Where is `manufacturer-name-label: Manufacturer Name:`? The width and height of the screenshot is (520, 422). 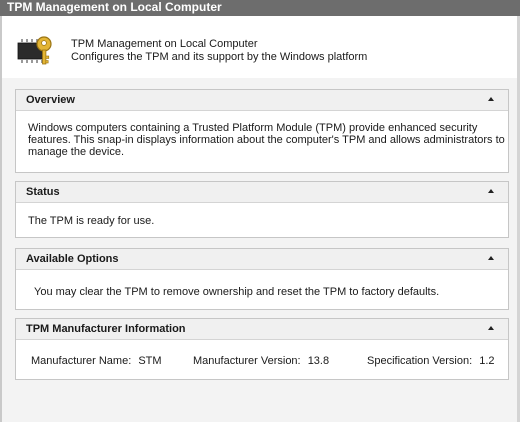 manufacturer-name-label: Manufacturer Name: is located at coordinates (81, 361).